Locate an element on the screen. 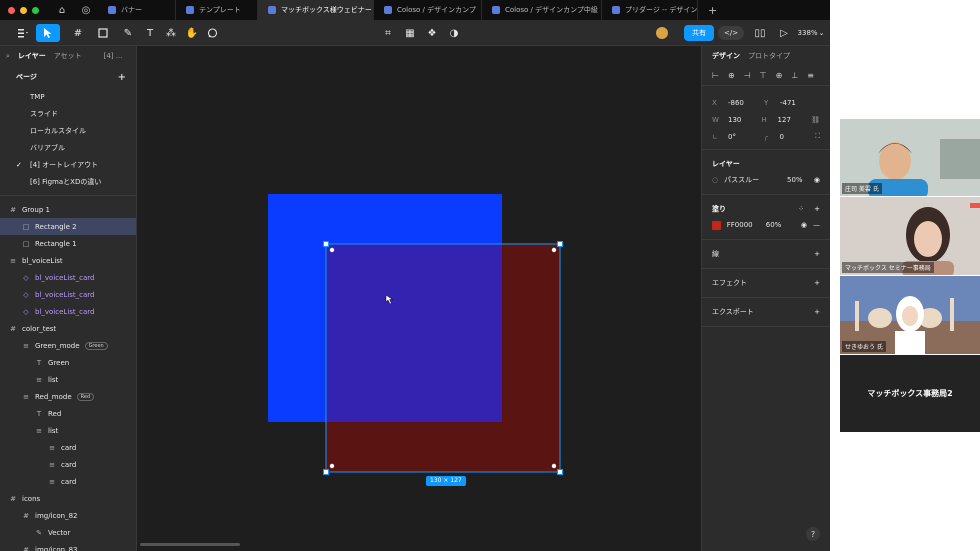 The height and width of the screenshot is (551, 980). resources-icon: ⁂ is located at coordinates (171, 33).